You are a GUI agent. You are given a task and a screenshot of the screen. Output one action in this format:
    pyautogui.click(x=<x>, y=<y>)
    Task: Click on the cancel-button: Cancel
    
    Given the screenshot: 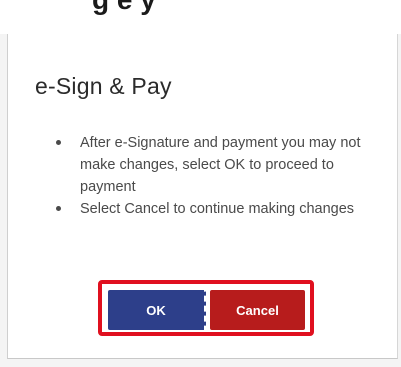 What is the action you would take?
    pyautogui.click(x=257, y=310)
    